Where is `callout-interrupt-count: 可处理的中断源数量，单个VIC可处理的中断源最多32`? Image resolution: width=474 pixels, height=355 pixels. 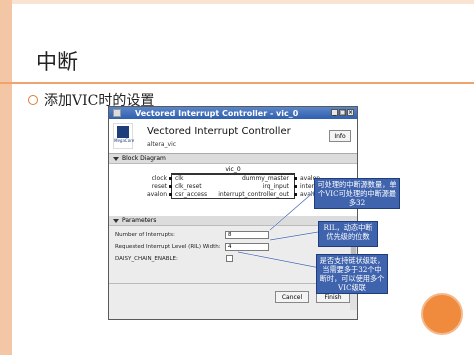
callout-interrupt-count: 可处理的中断源数量，单个VIC可处理的中断源最多32 is located at coordinates (357, 193).